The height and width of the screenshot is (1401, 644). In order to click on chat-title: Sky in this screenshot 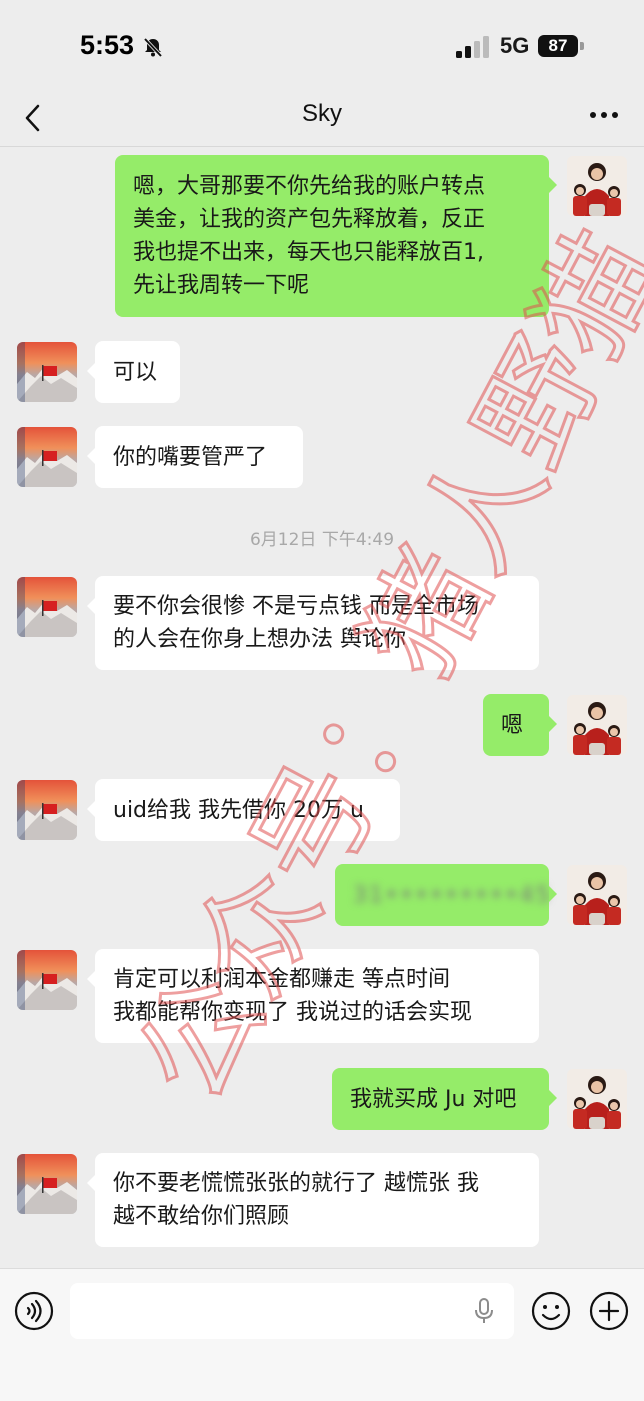, I will do `click(321, 113)`.